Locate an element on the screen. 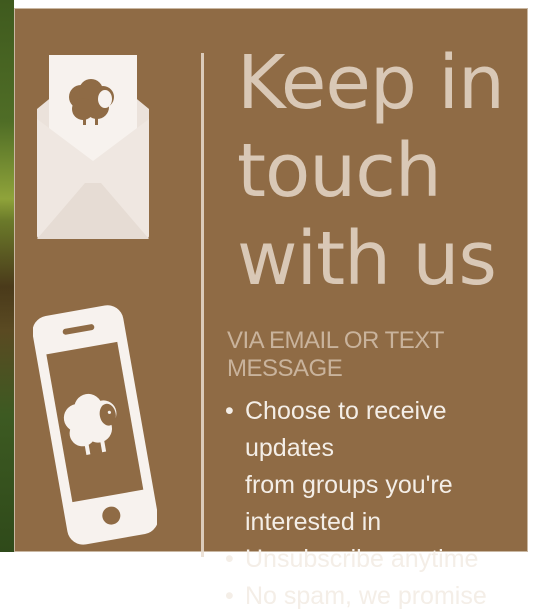 The image size is (536, 615). headline-line-3: with us is located at coordinates (367, 259).